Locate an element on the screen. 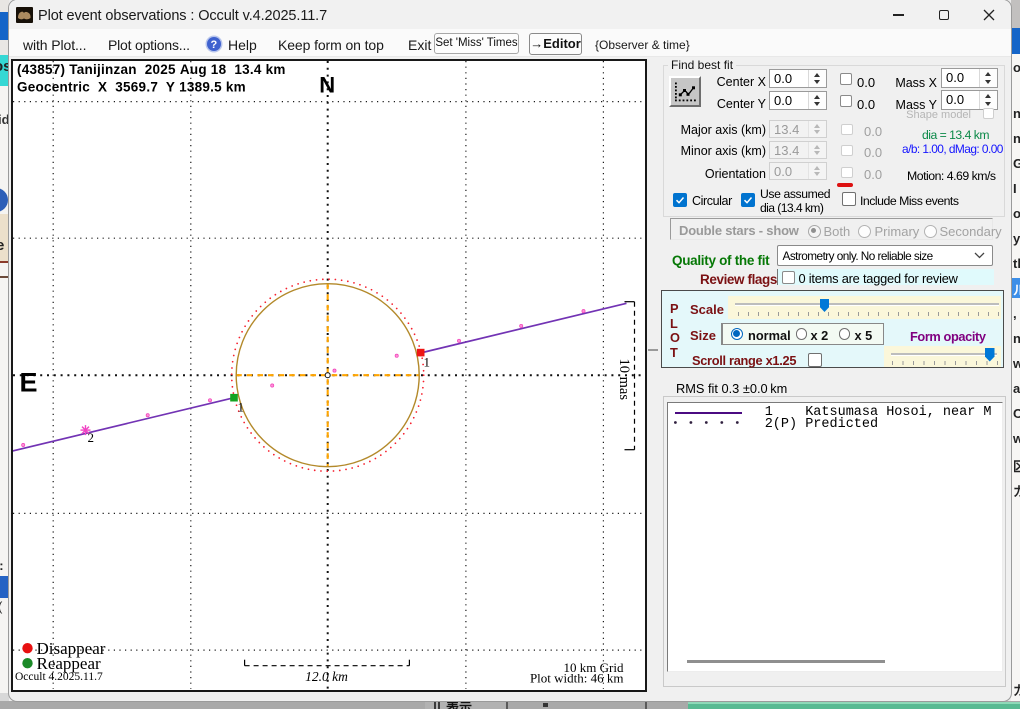  svg-text: 2 is located at coordinates (90, 437).